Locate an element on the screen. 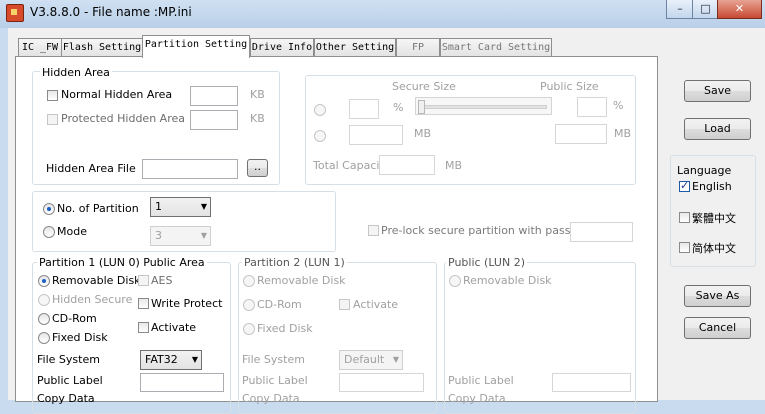 The width and height of the screenshot is (765, 414). p2-fixed-disk-radio is located at coordinates (249, 329).